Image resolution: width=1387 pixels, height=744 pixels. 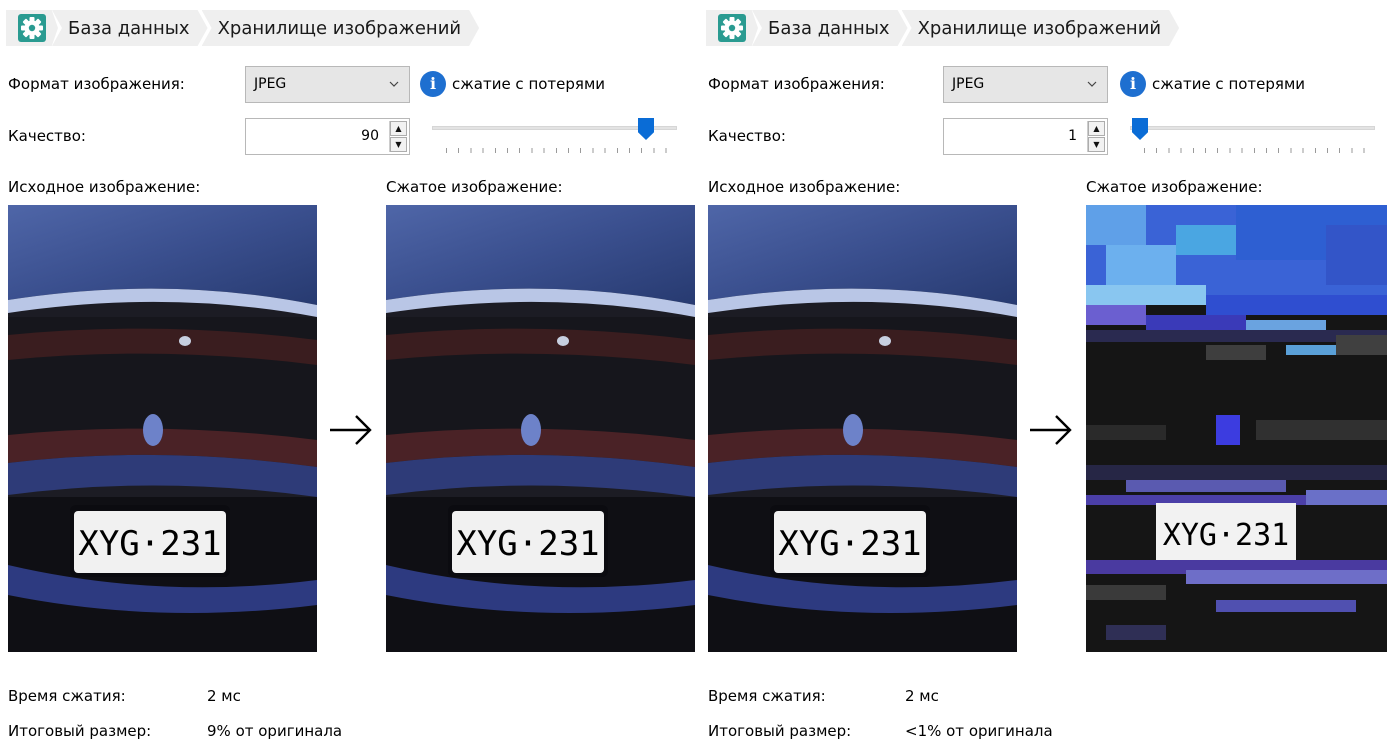 I want to click on quality-spinbox: 90 ▲ ▼, so click(x=327, y=136).